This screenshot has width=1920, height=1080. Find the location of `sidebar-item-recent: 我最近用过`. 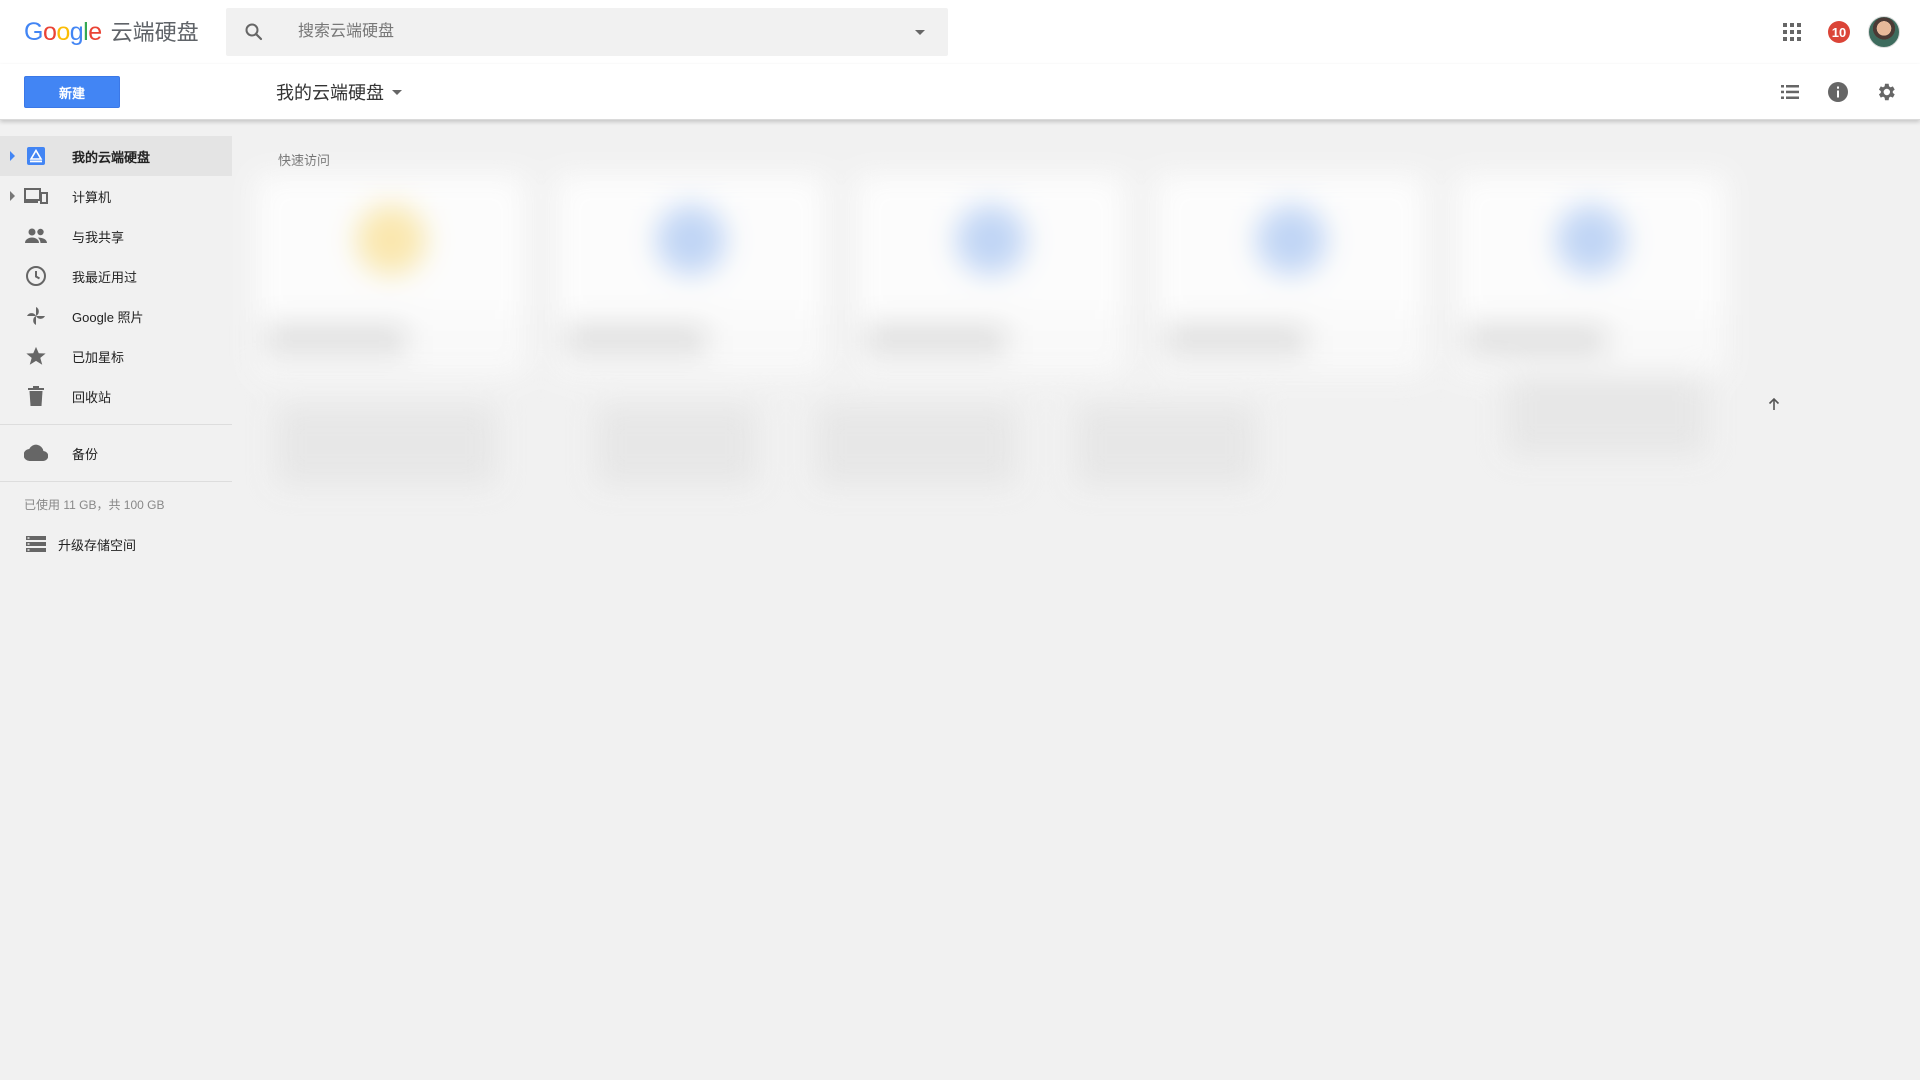

sidebar-item-recent: 我最近用过 is located at coordinates (116, 276).